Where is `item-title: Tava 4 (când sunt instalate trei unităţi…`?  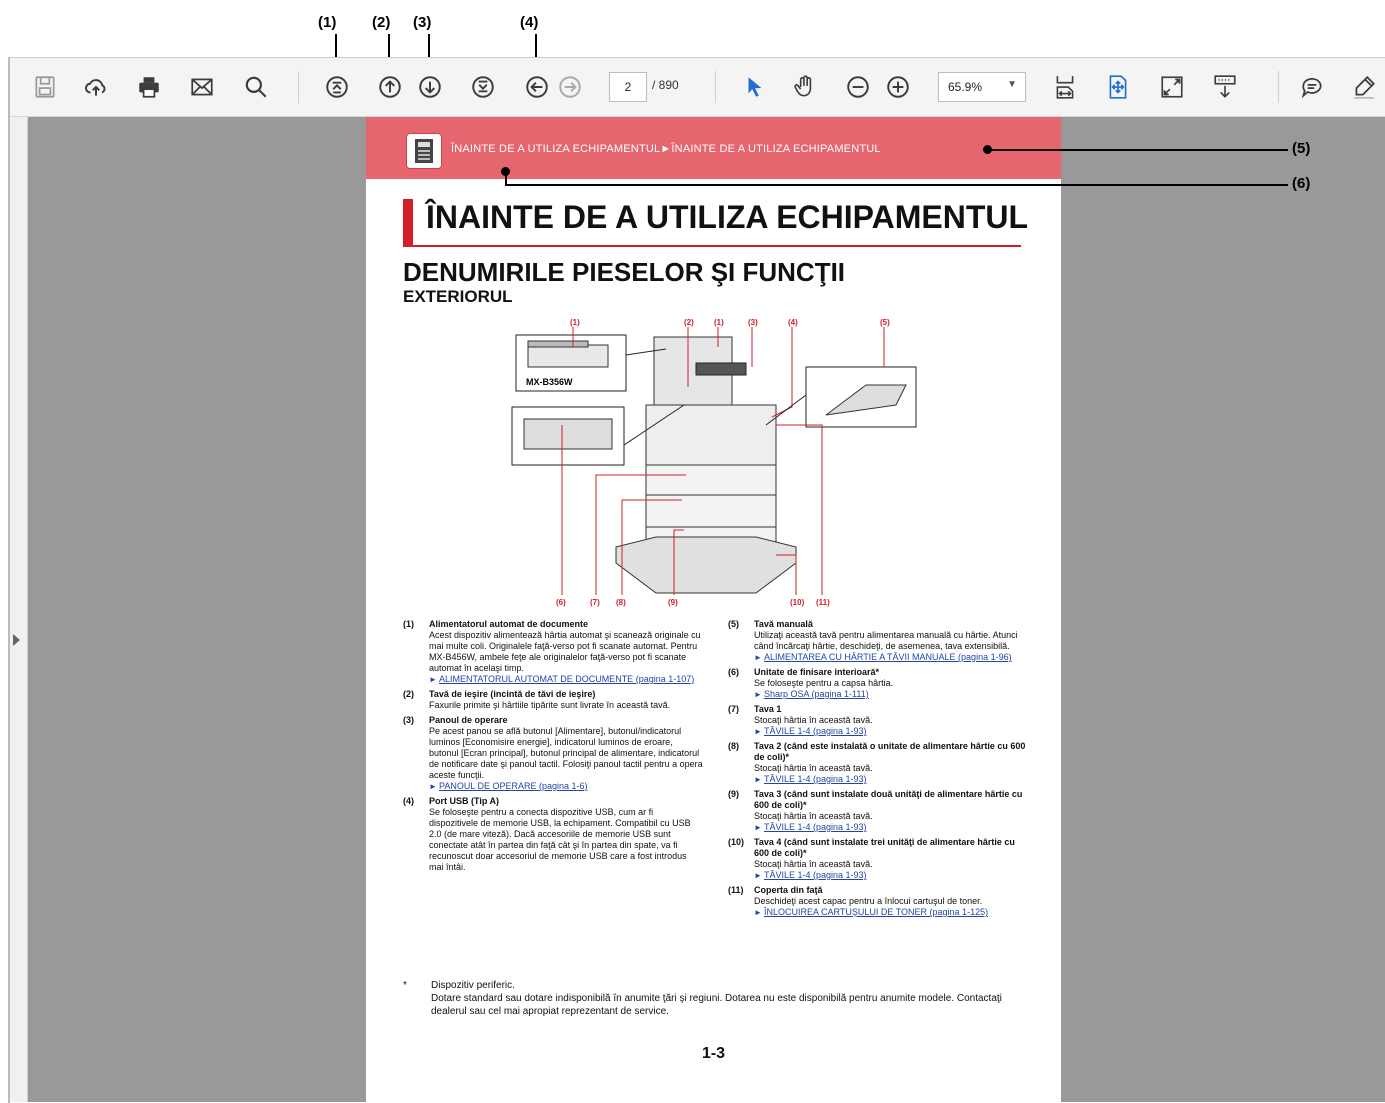 item-title: Tava 4 (când sunt instalate trei unităţi… is located at coordinates (884, 847).